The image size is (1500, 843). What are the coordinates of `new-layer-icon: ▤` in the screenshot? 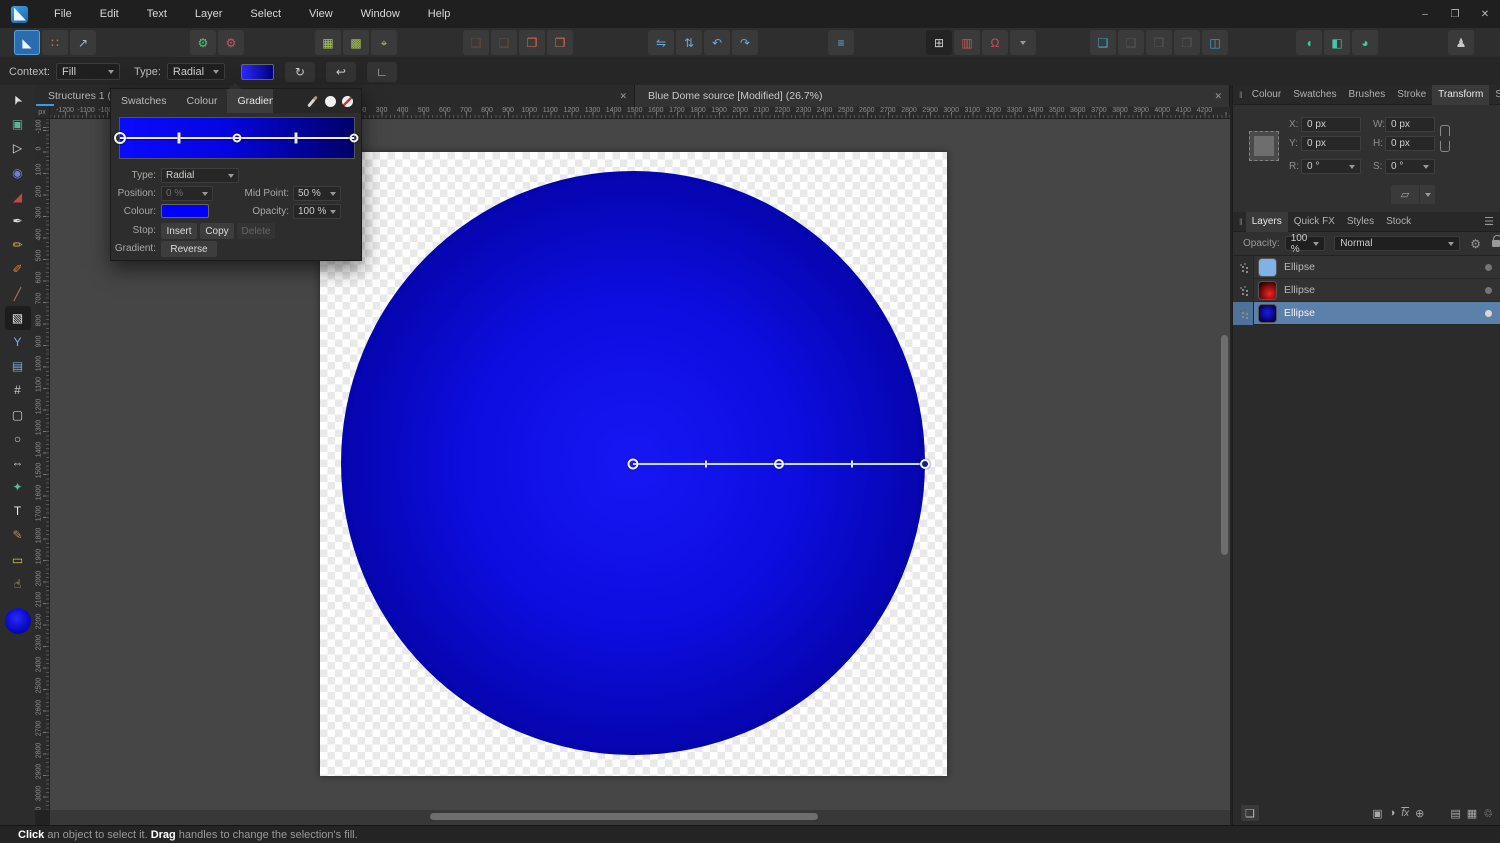 It's located at (1455, 813).